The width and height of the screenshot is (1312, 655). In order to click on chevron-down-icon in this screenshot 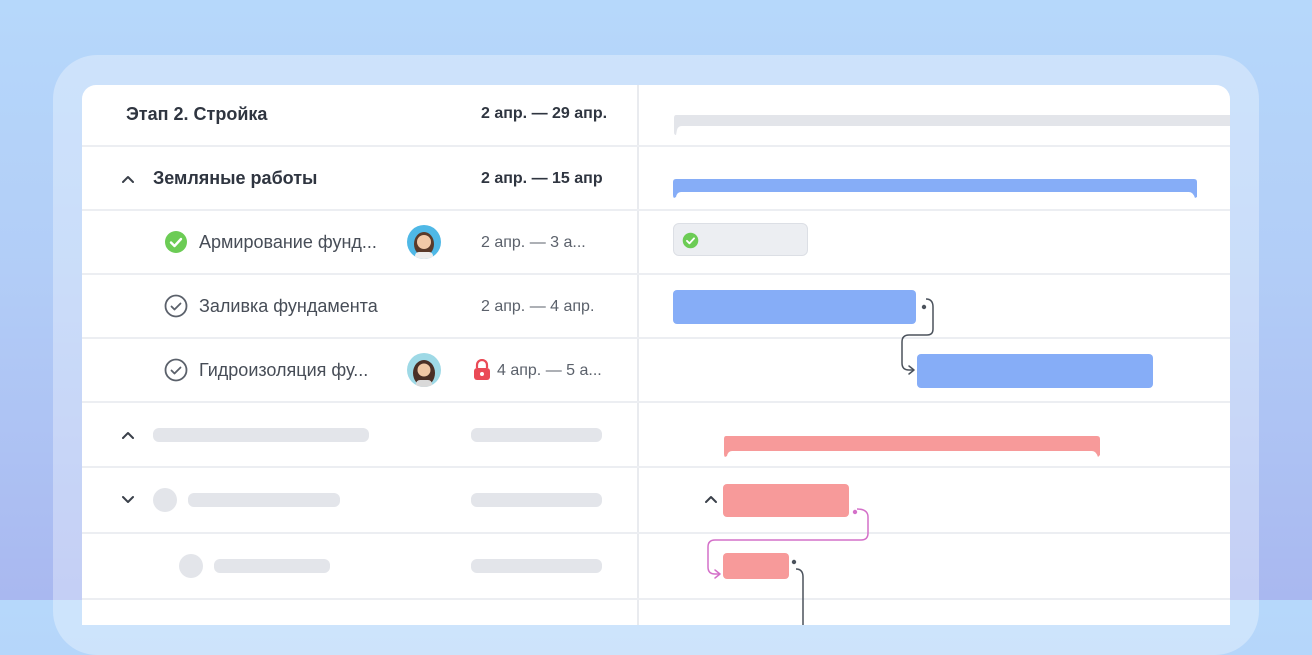, I will do `click(128, 500)`.